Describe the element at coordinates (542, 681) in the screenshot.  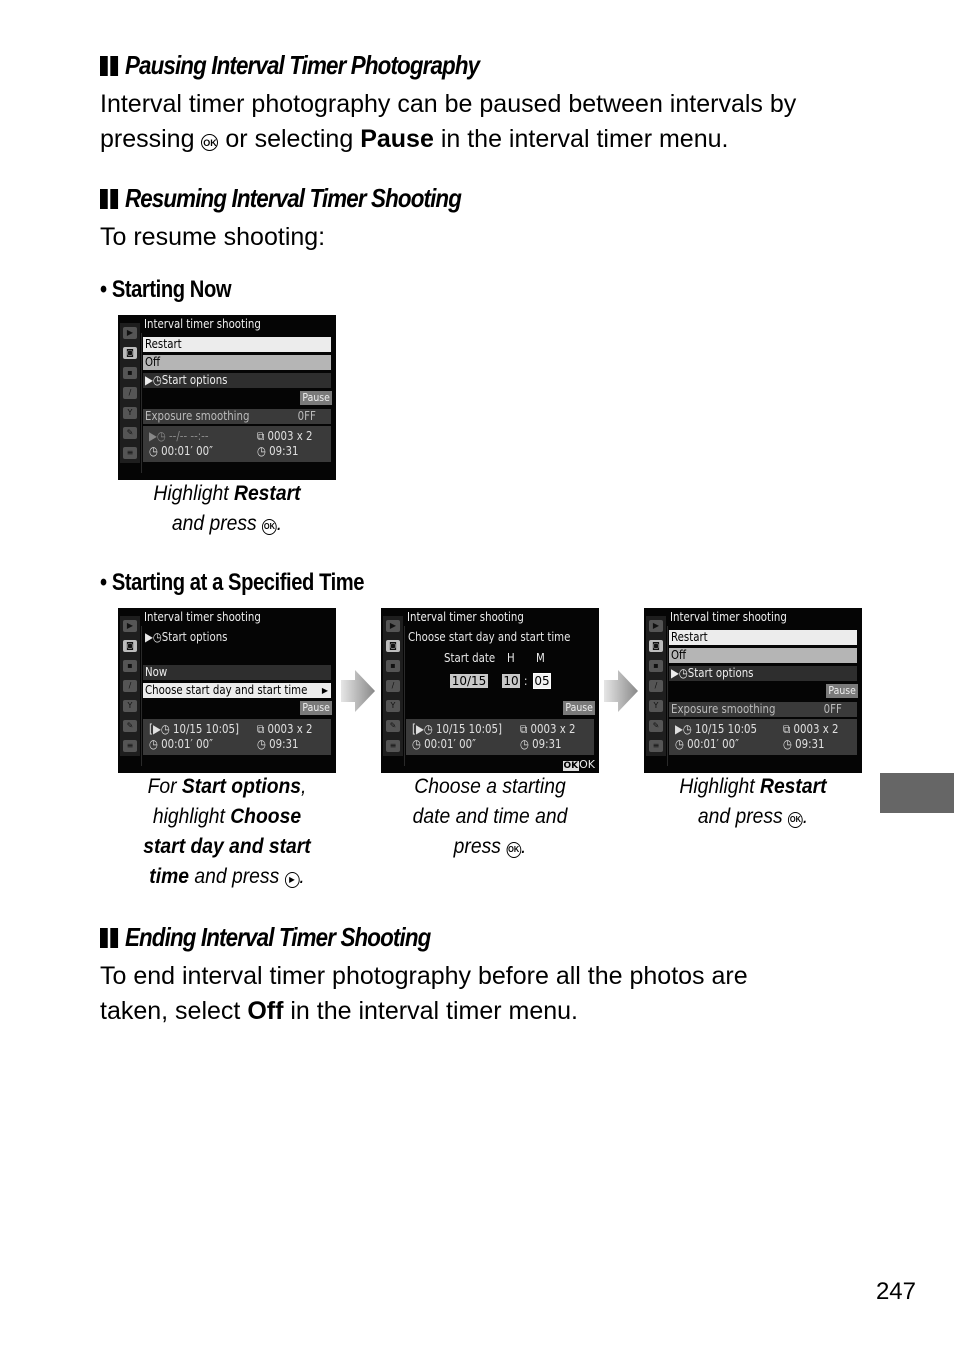
I see `minute-field: 05` at that location.